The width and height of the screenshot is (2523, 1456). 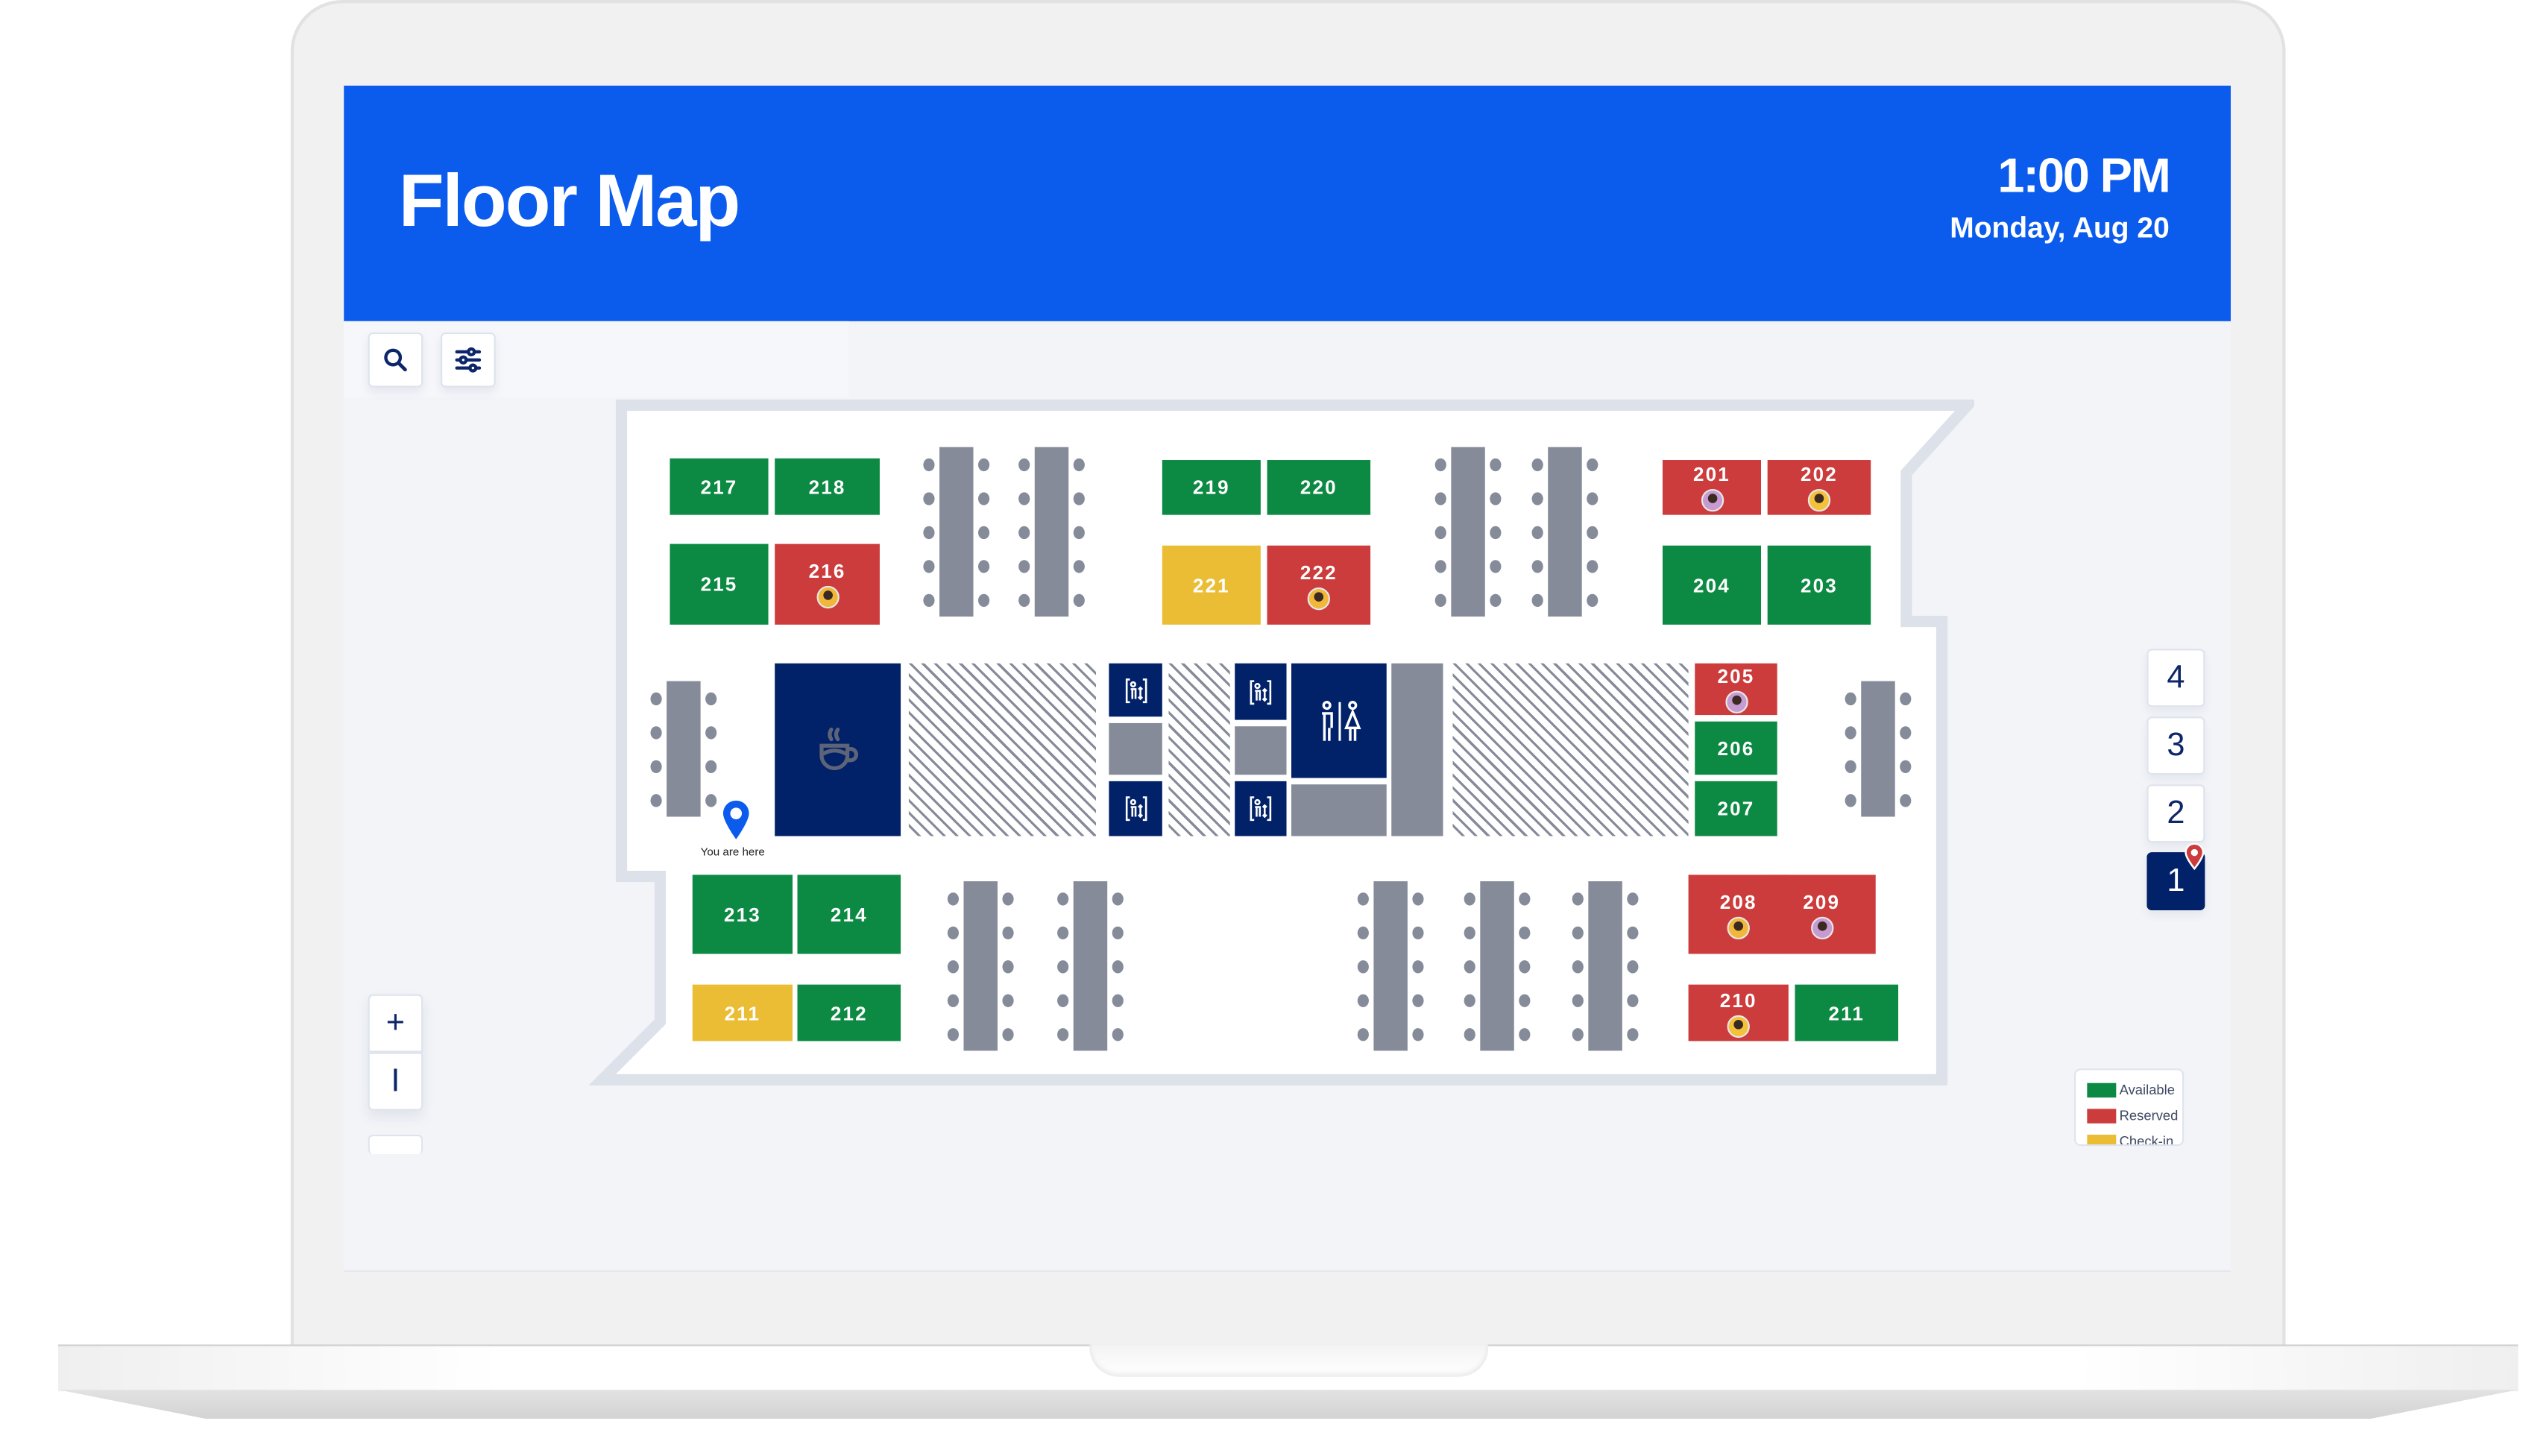 I want to click on stairwell, so click(x=1417, y=749).